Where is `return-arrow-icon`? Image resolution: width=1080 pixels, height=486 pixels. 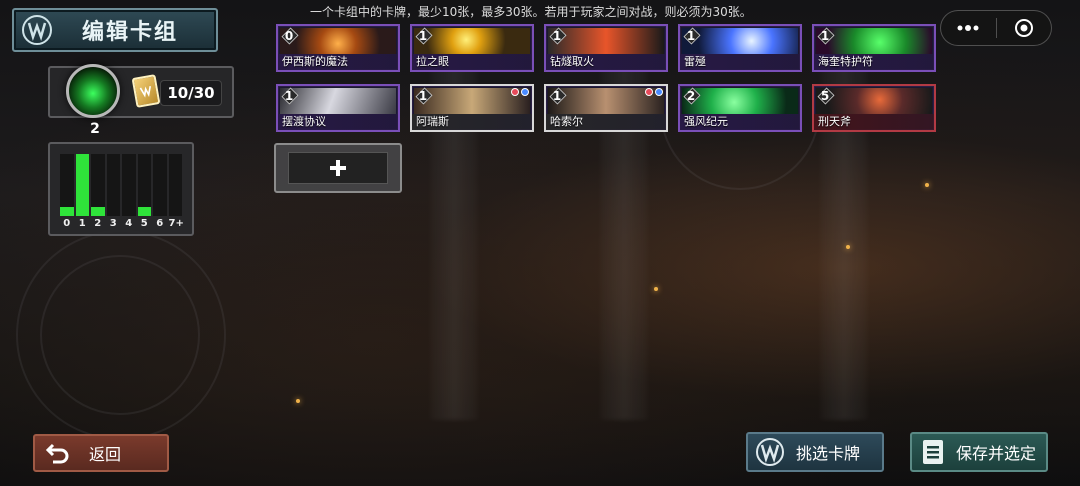 return-arrow-icon is located at coordinates (57, 453).